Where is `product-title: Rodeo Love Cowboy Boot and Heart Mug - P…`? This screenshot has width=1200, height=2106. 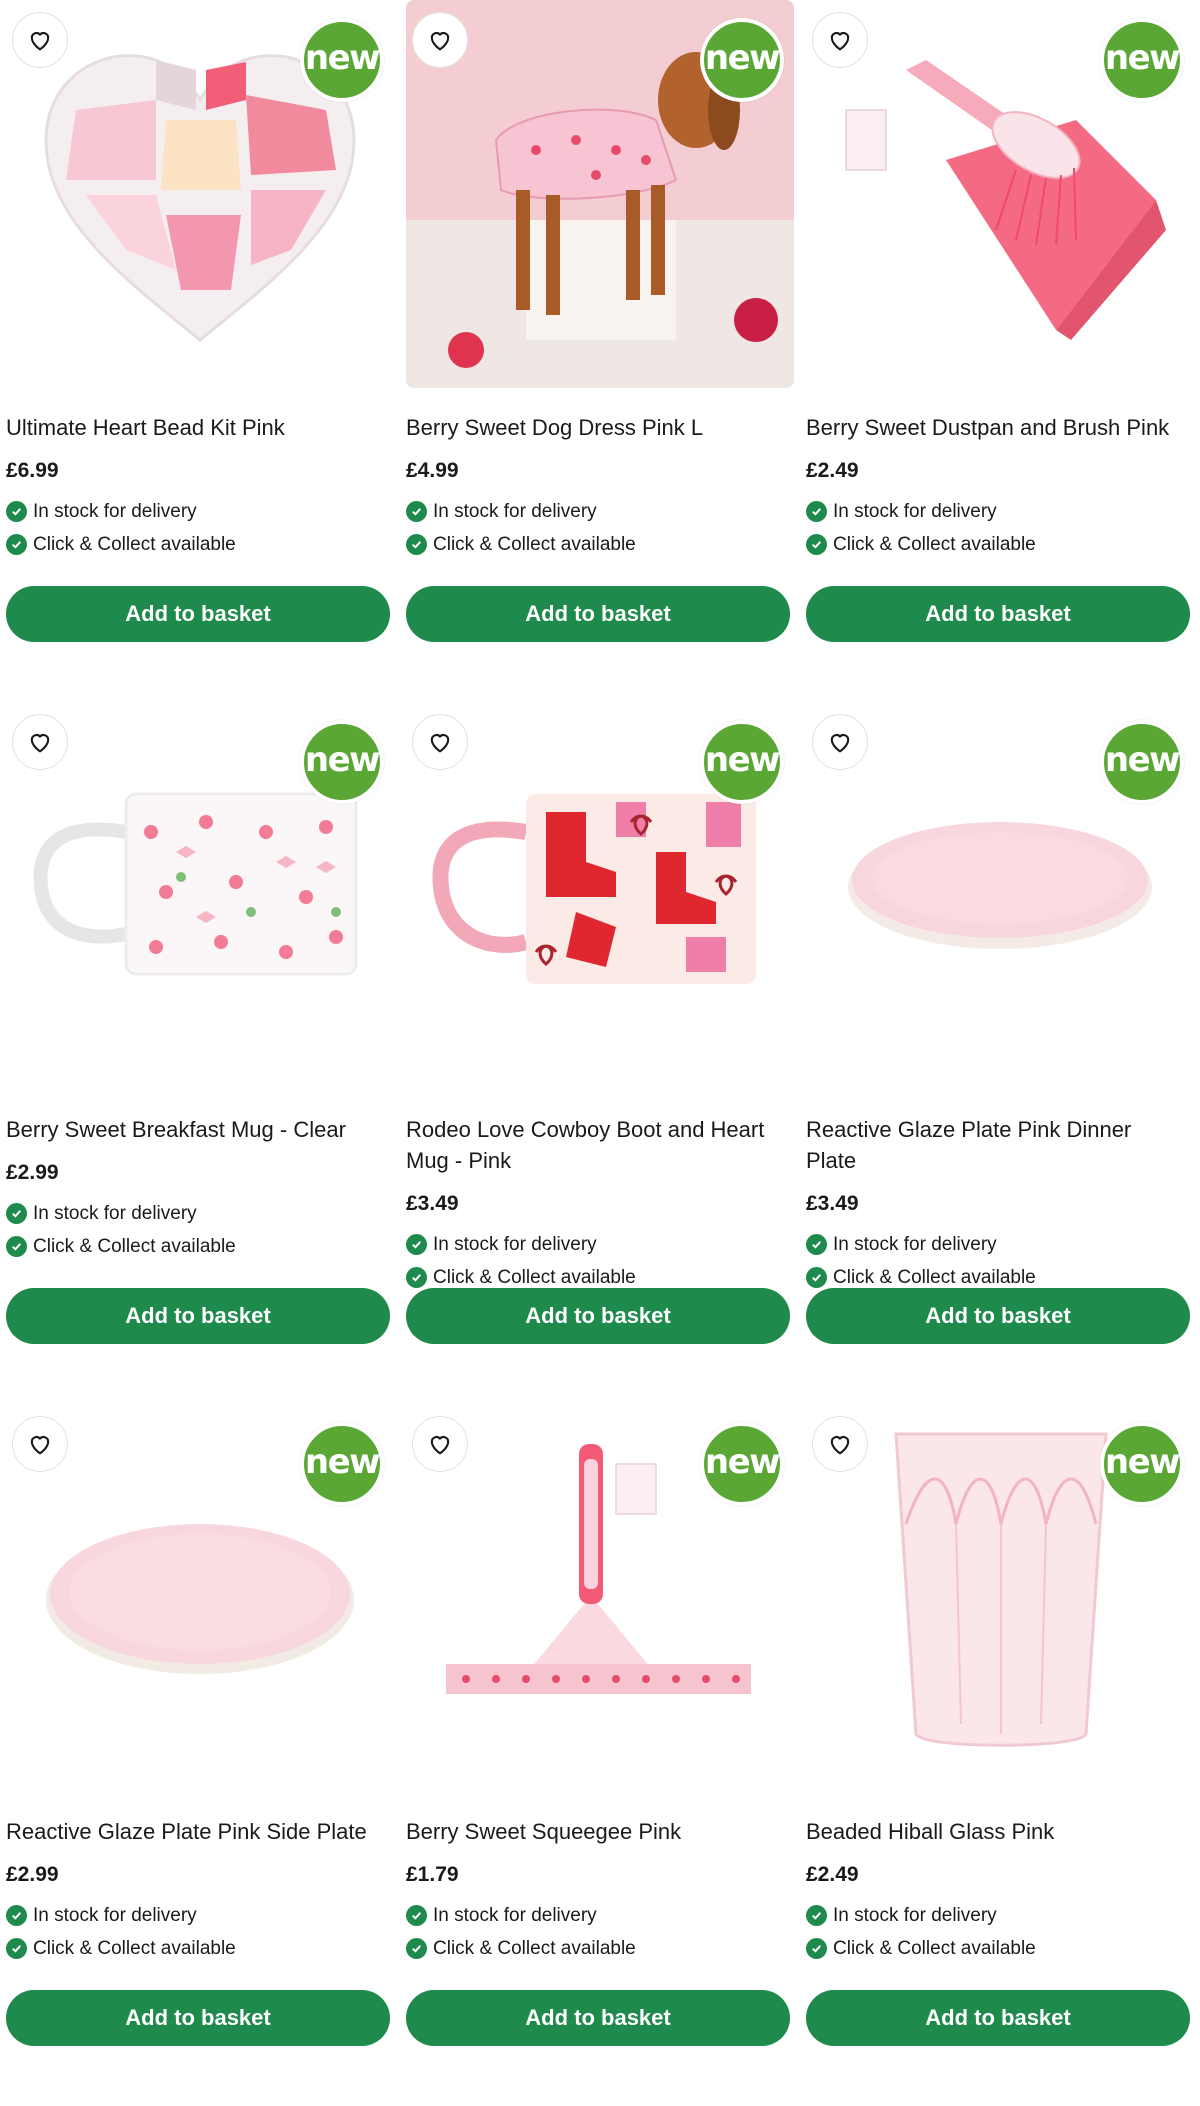 product-title: Rodeo Love Cowboy Boot and Heart Mug - P… is located at coordinates (600, 1145).